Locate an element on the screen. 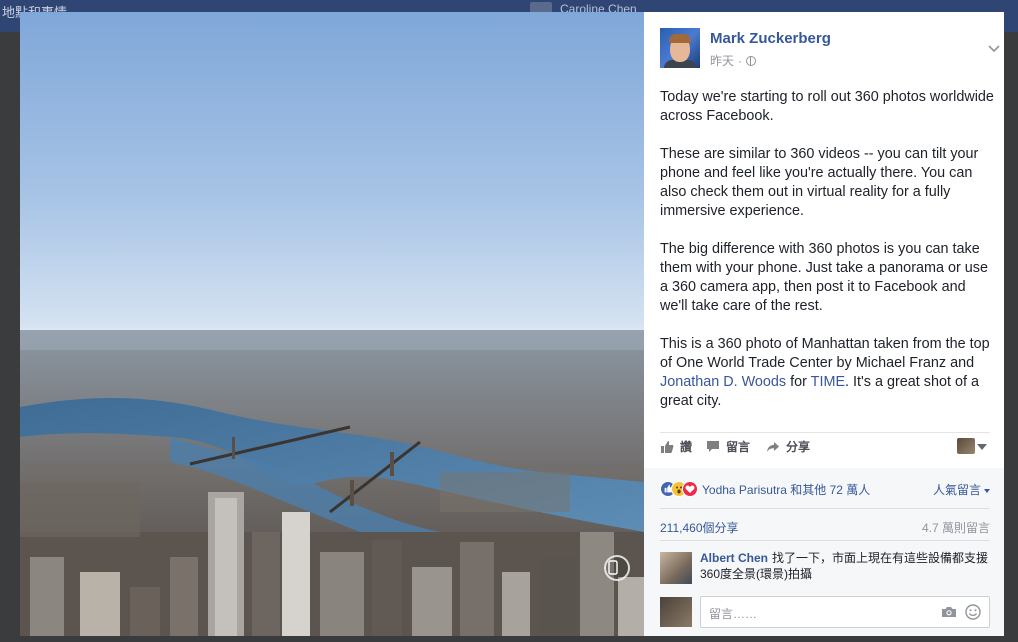  camera-icon is located at coordinates (949, 612).